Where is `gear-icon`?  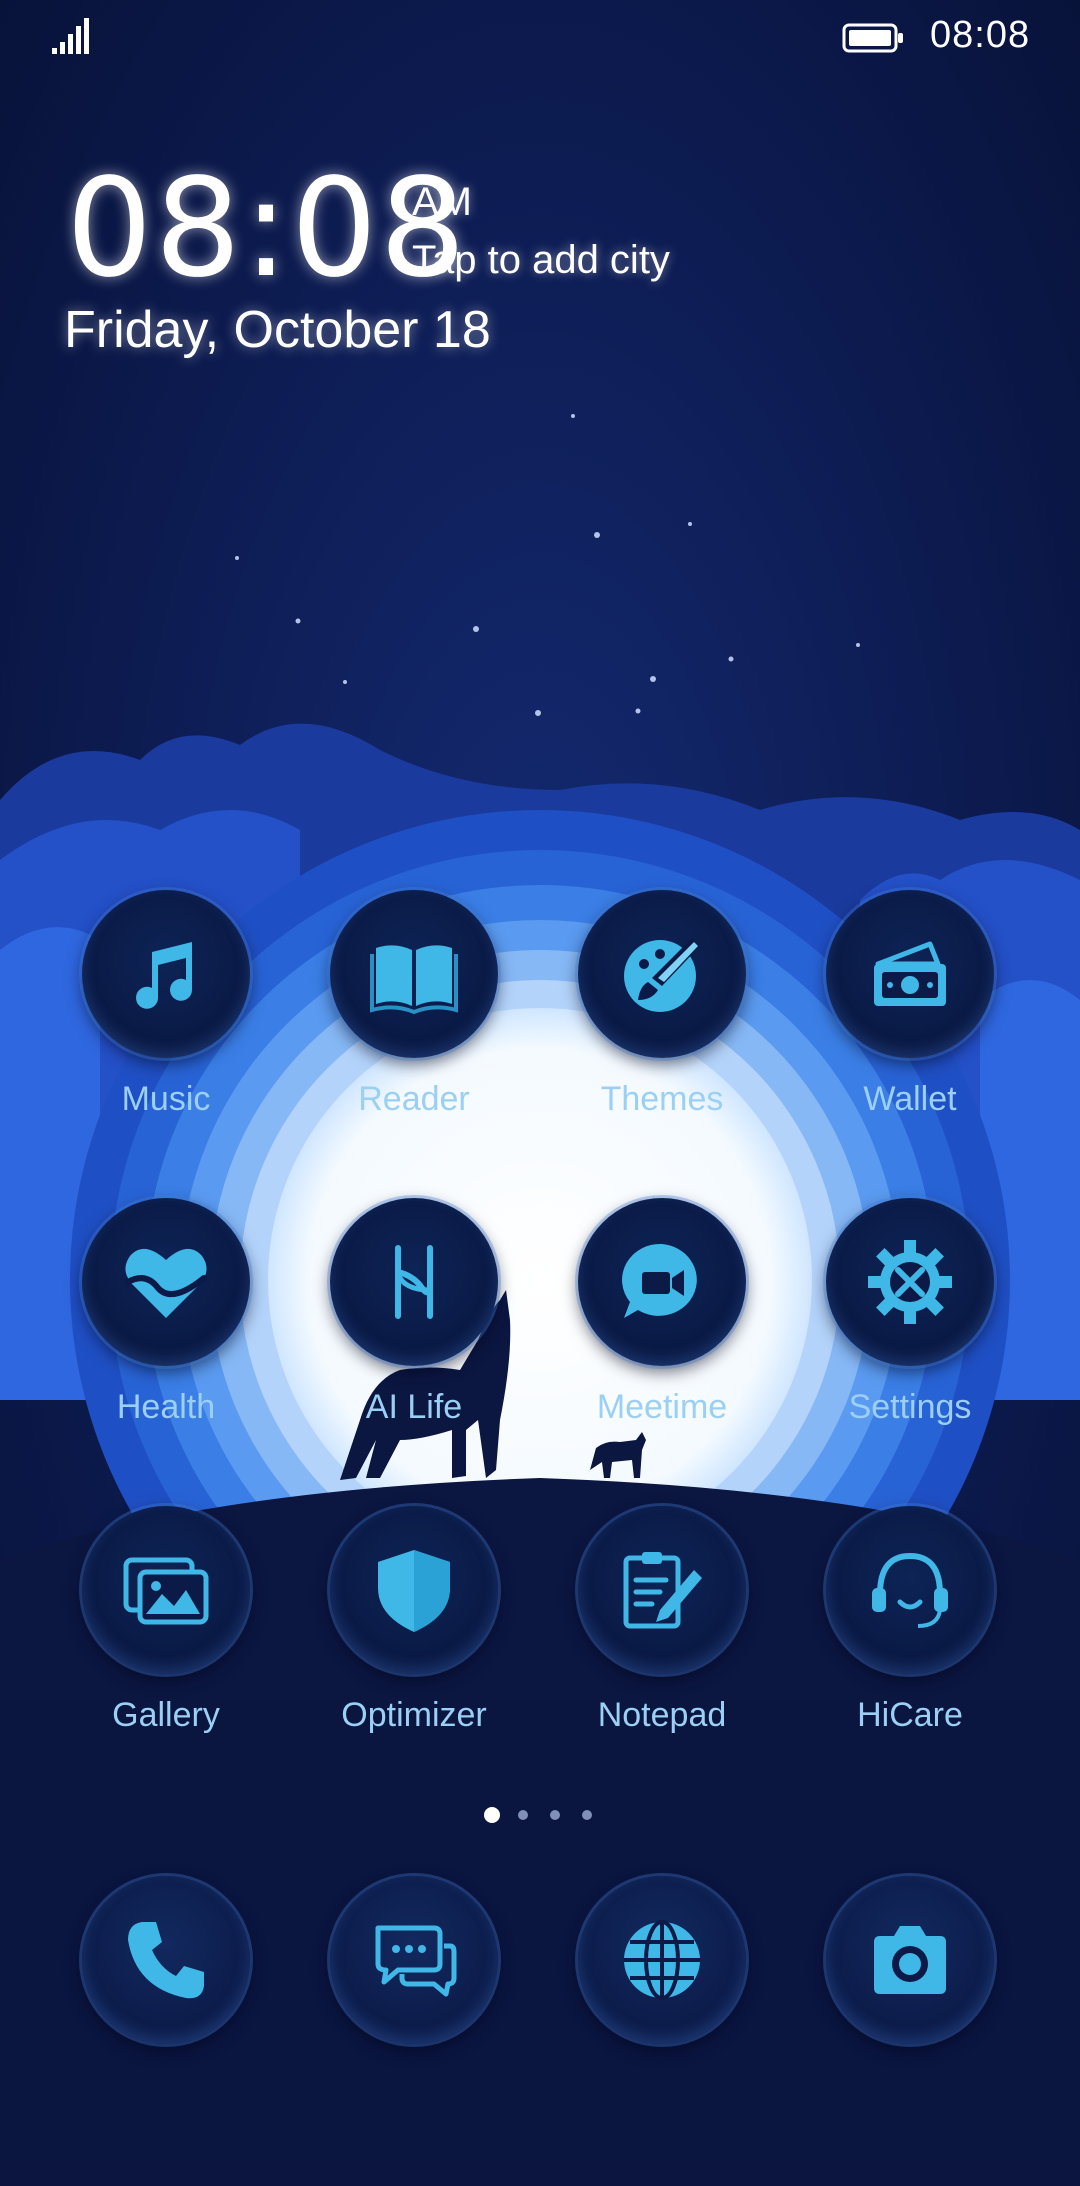
gear-icon is located at coordinates (910, 1282).